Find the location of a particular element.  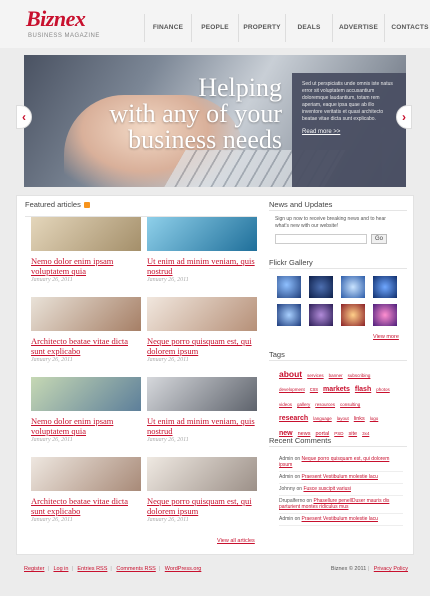

tag-link: about is located at coordinates (290, 374).